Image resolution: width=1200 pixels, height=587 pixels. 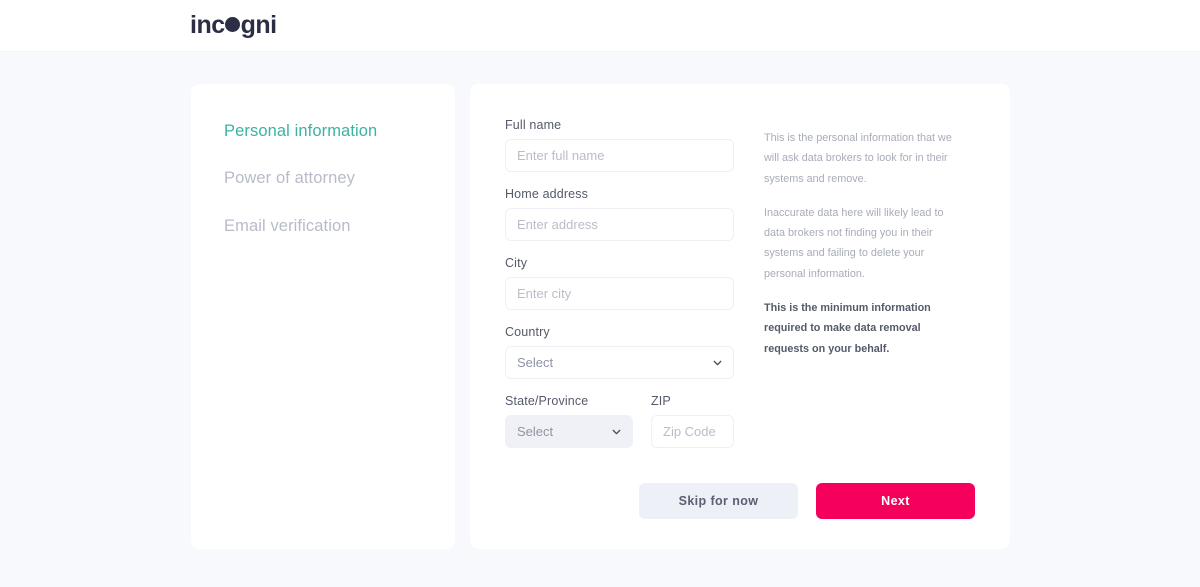 I want to click on city-input, so click(x=619, y=293).